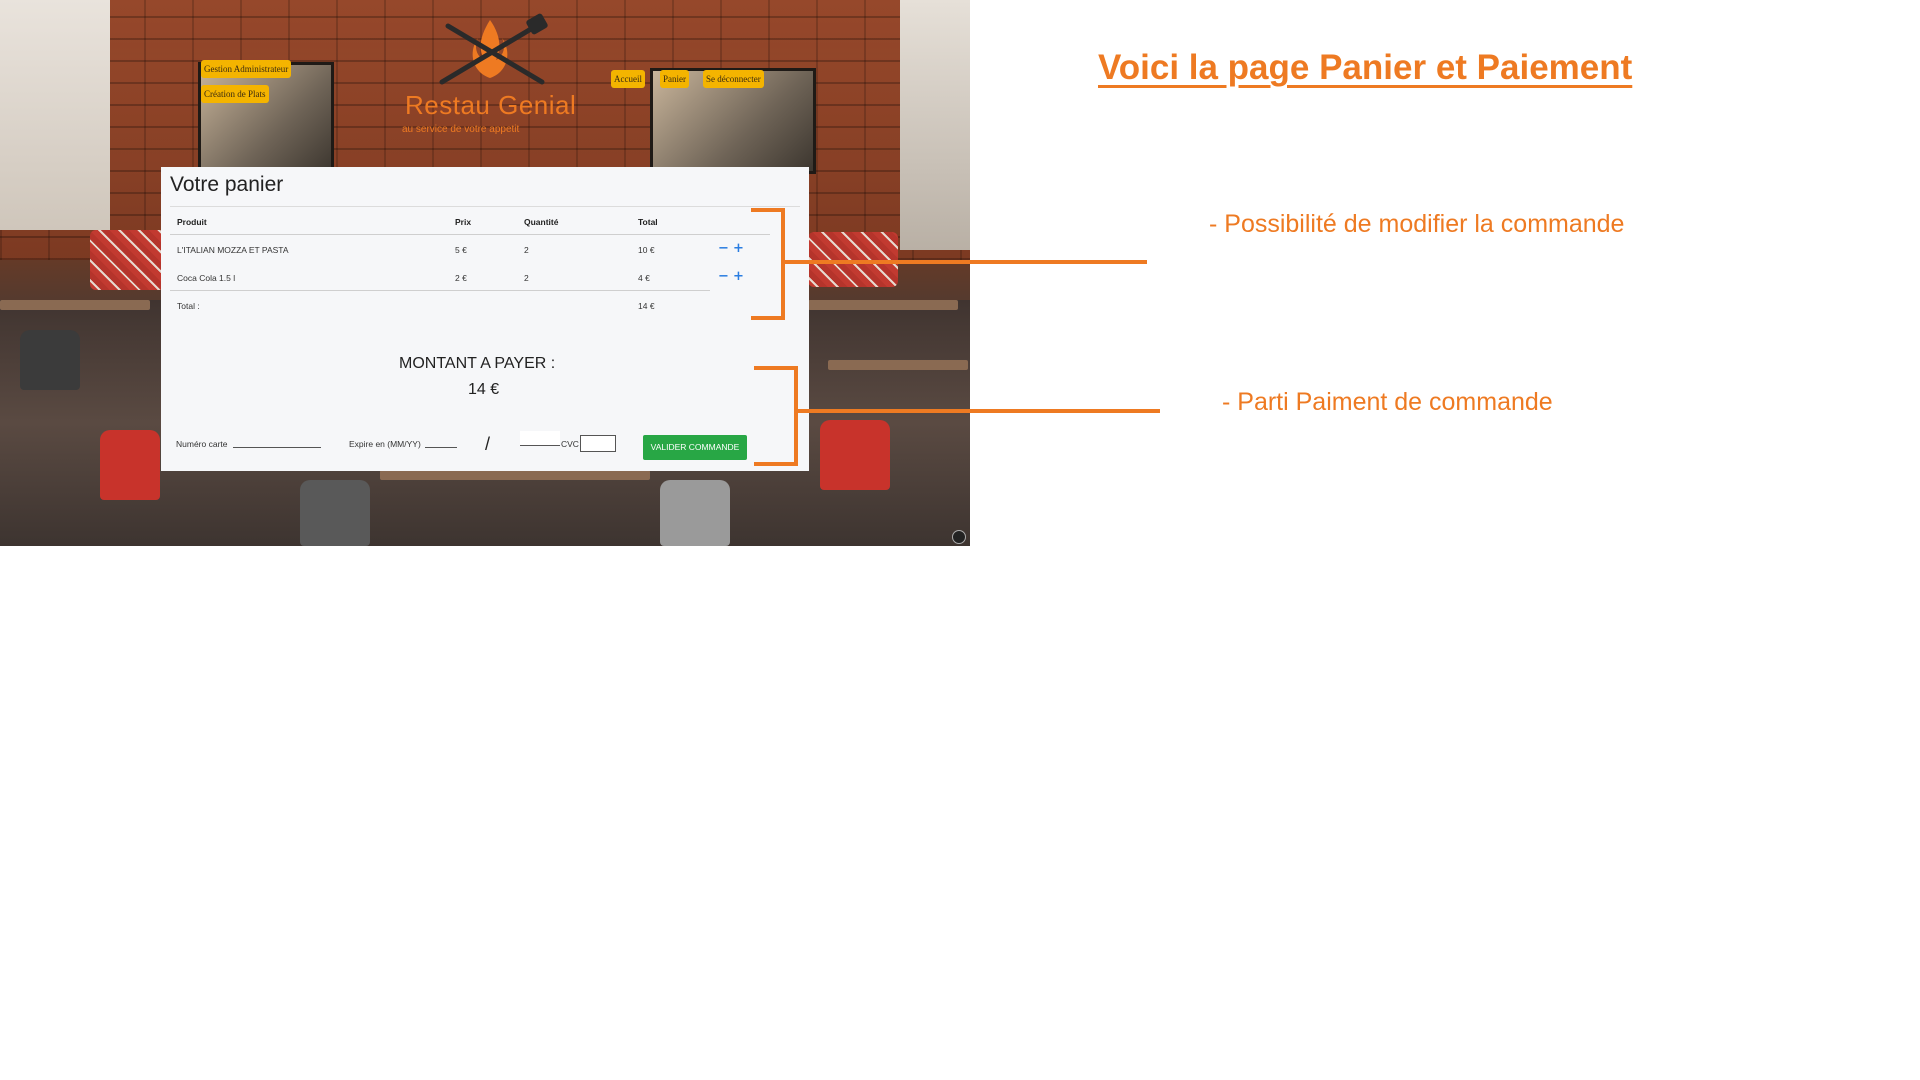 The width and height of the screenshot is (1920, 1080). I want to click on window-right, so click(935, 125).